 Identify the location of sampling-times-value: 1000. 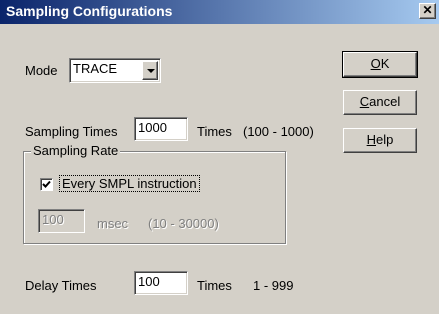
(152, 127).